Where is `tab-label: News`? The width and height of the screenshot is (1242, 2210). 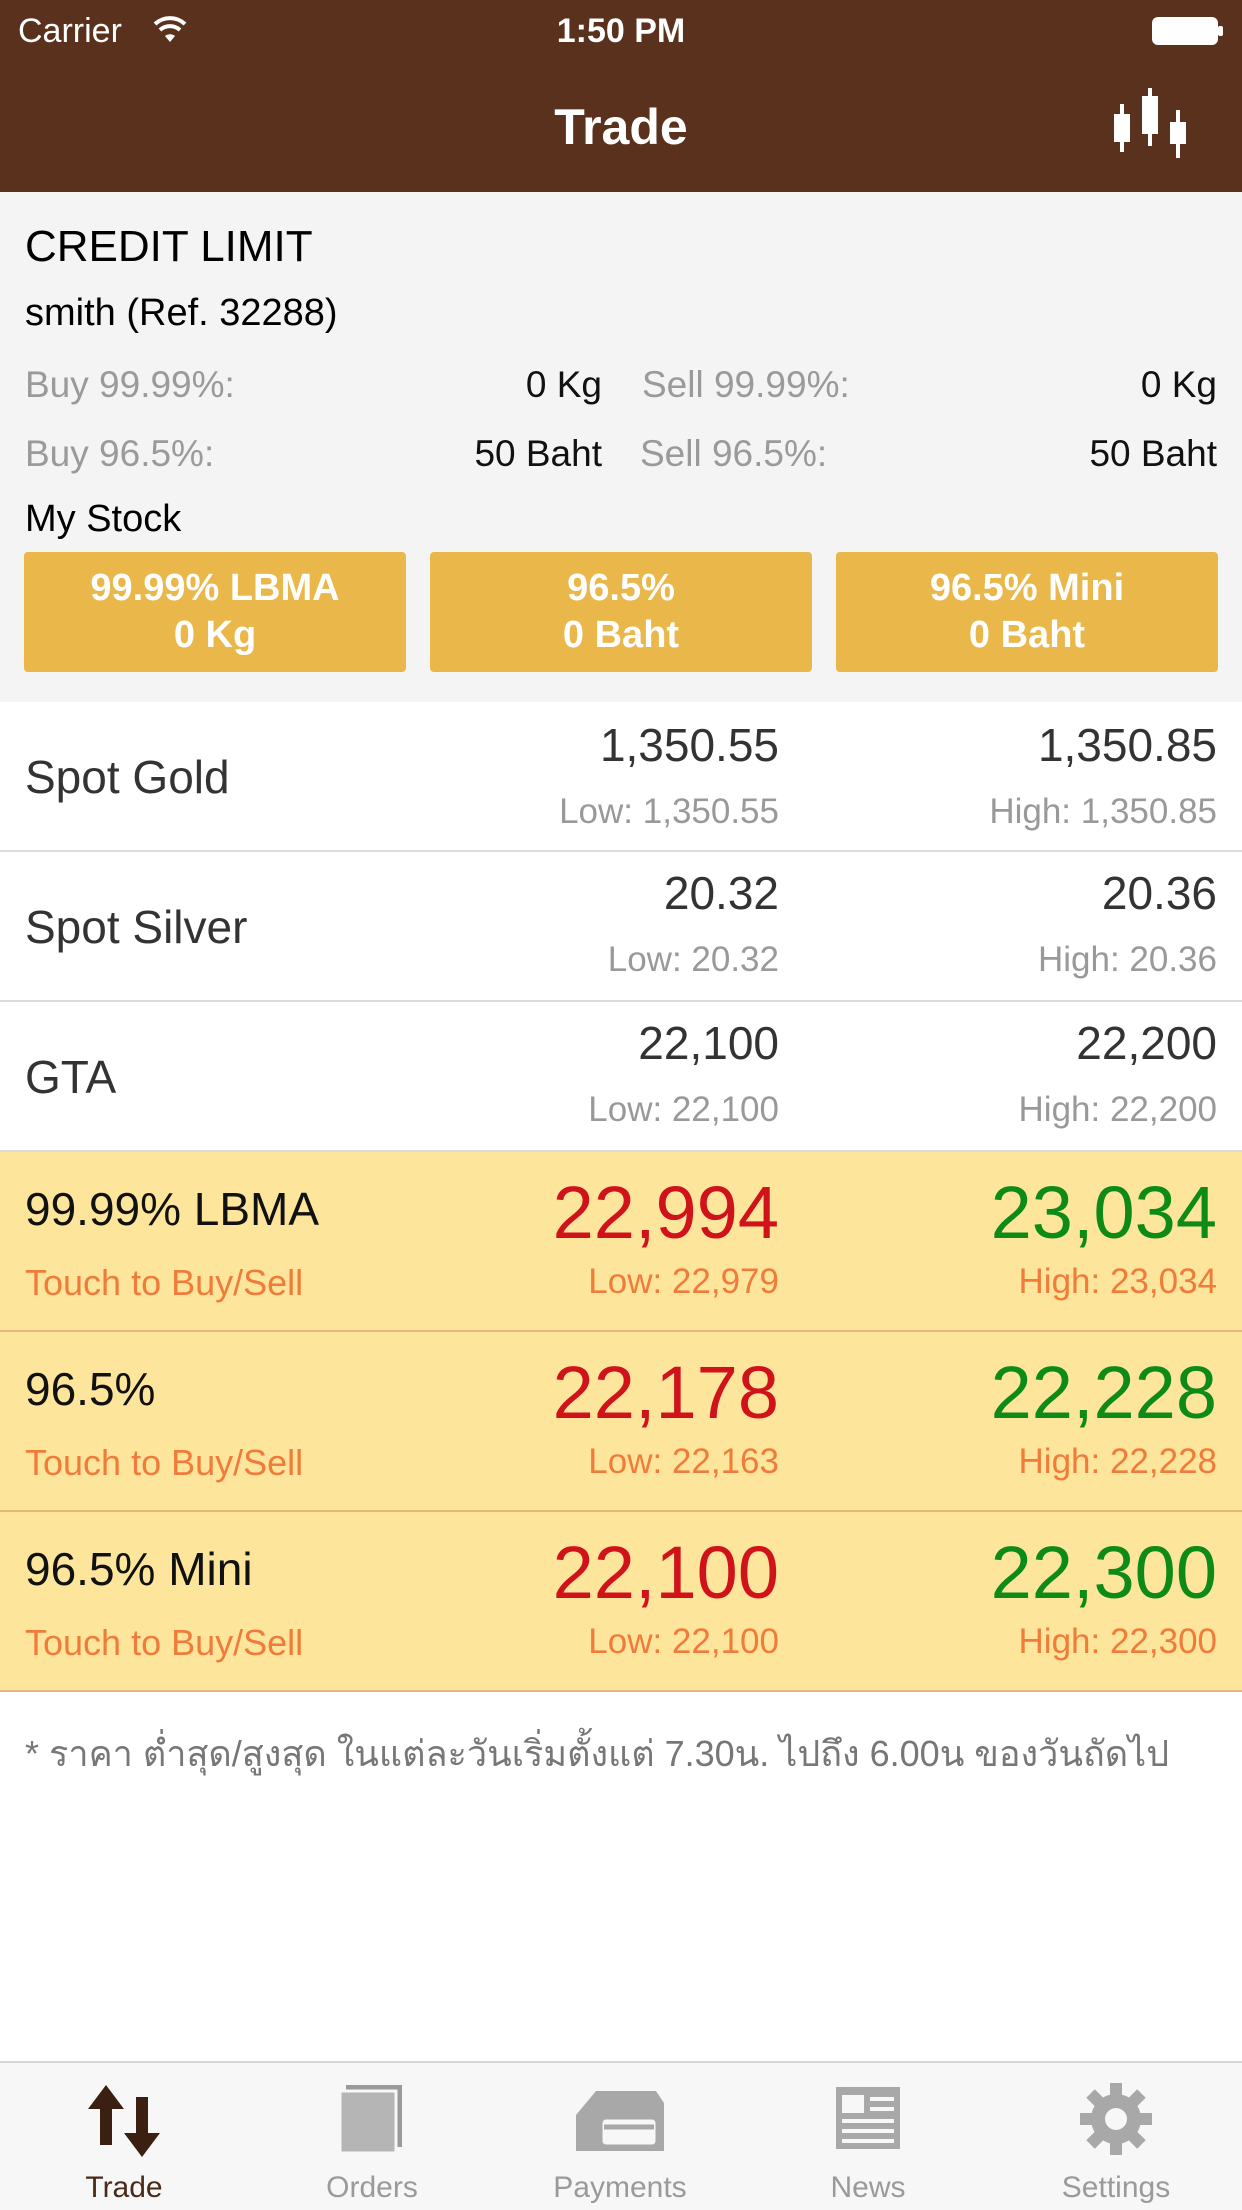 tab-label: News is located at coordinates (868, 2187).